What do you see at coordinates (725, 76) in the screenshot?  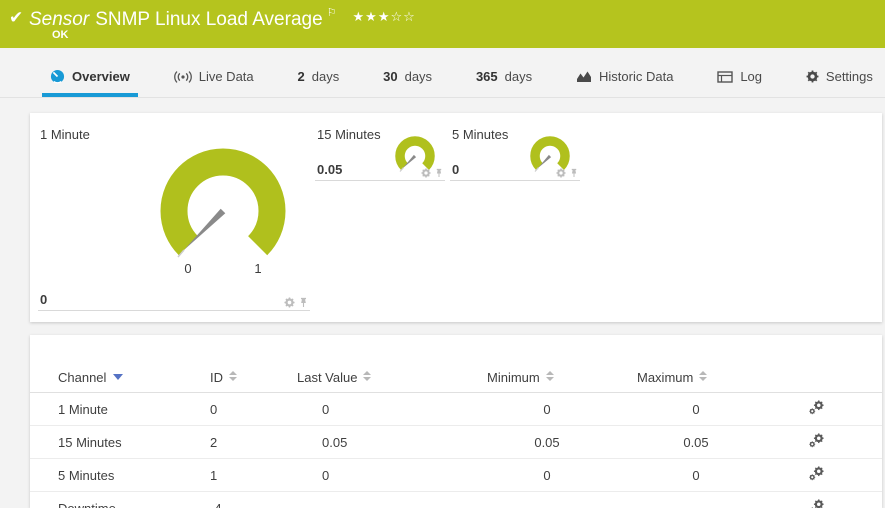 I see `log-icon` at bounding box center [725, 76].